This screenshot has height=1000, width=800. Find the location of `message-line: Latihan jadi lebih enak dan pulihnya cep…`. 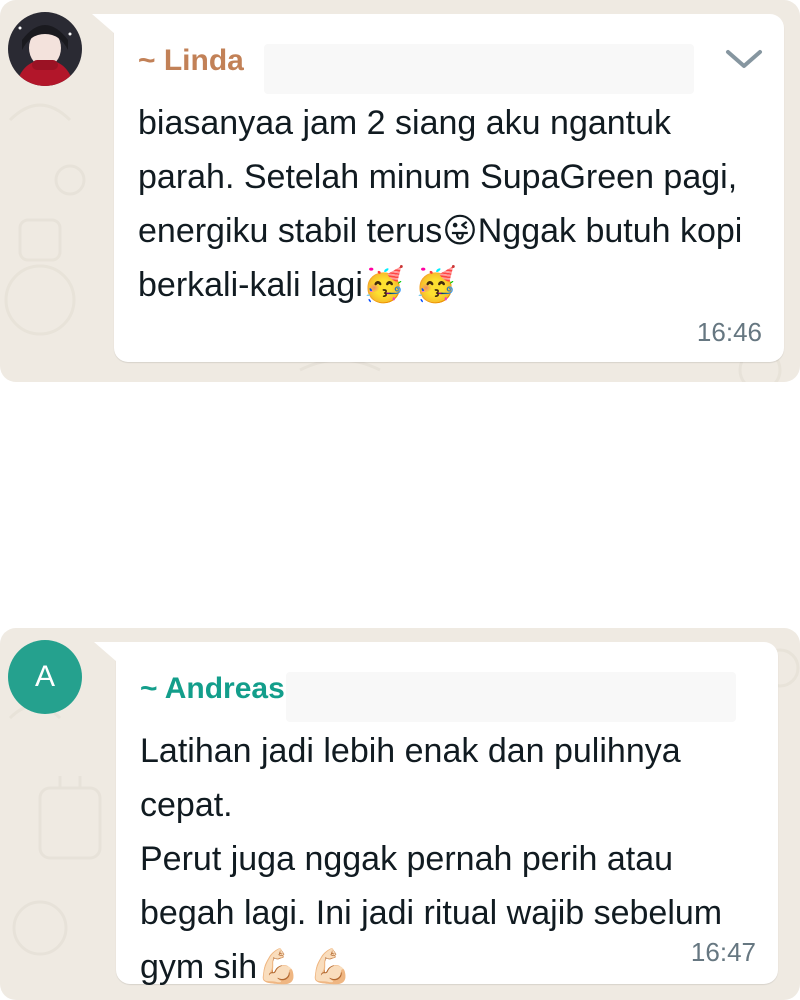

message-line: Latihan jadi lebih enak dan pulihnya cep… is located at coordinates (410, 778).